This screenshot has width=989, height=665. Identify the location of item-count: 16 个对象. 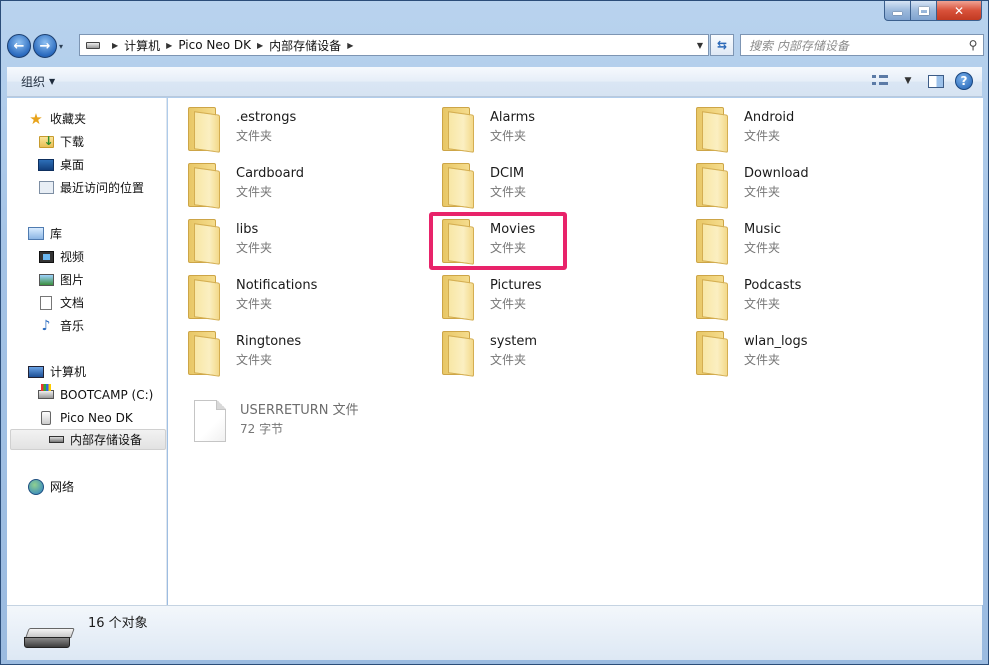
(118, 623).